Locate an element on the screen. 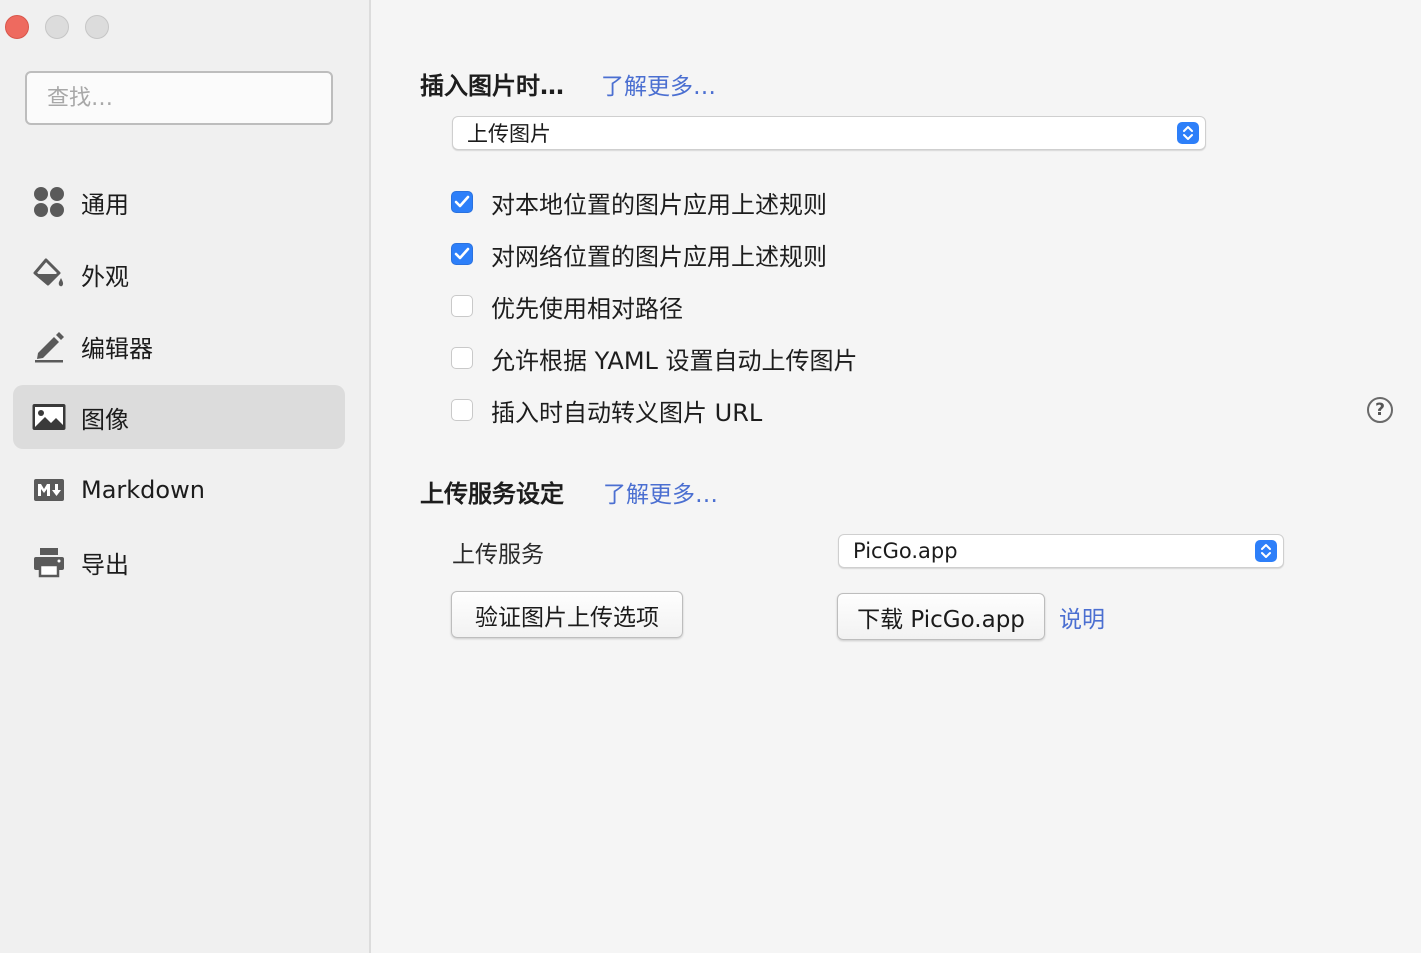 Image resolution: width=1421 pixels, height=953 pixels. printer-icon is located at coordinates (49, 562).